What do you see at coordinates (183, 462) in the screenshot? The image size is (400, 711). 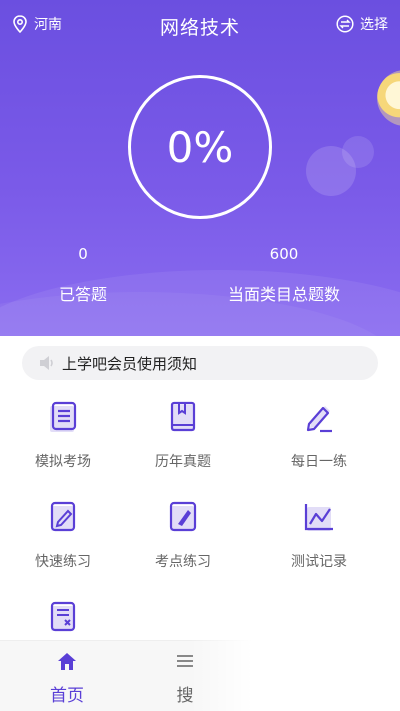 I see `menu-label: 历年真题` at bounding box center [183, 462].